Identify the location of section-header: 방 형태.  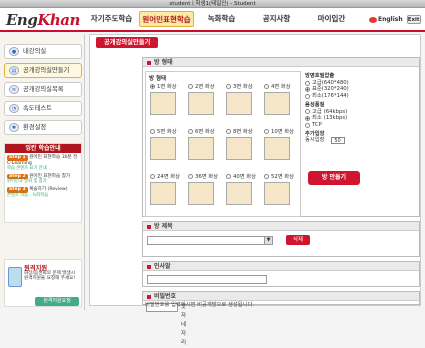
(281, 62).